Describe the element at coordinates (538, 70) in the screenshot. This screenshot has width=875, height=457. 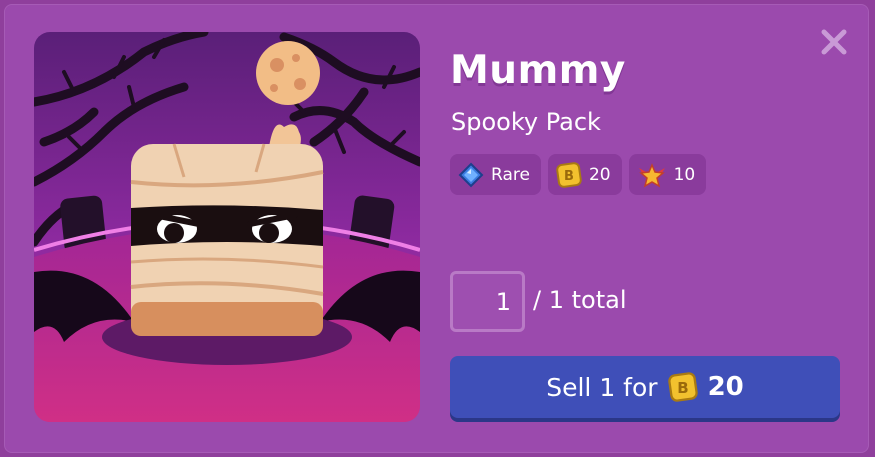
I see `item-title: Mummy` at that location.